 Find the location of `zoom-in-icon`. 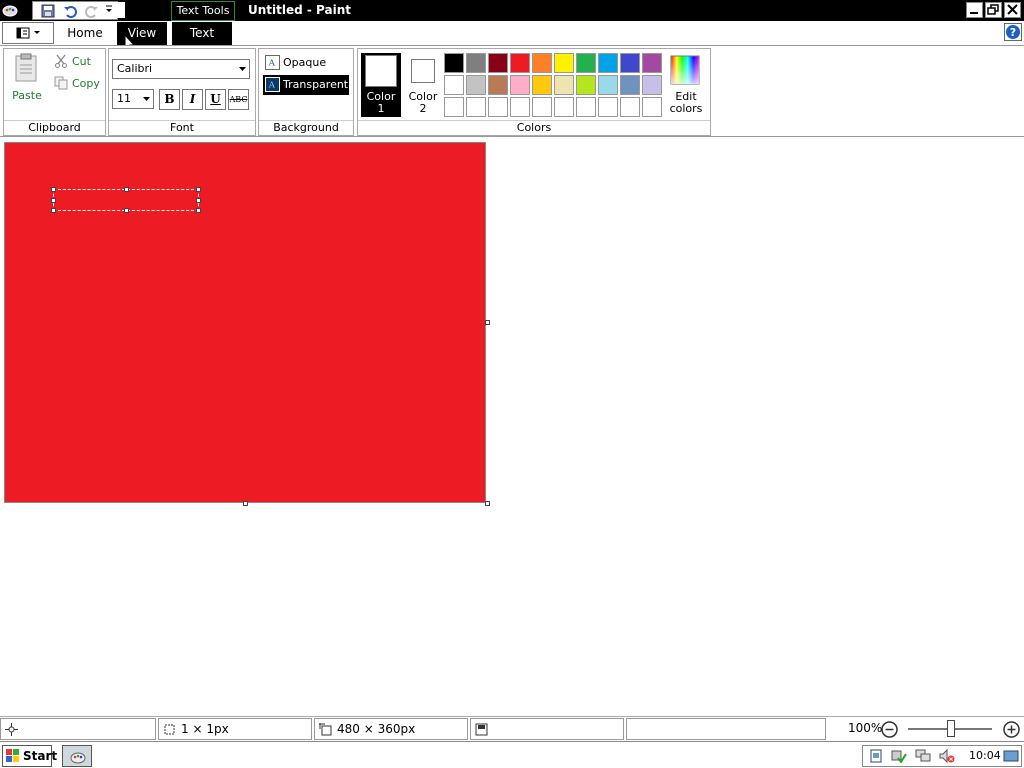

zoom-in-icon is located at coordinates (1011, 729).